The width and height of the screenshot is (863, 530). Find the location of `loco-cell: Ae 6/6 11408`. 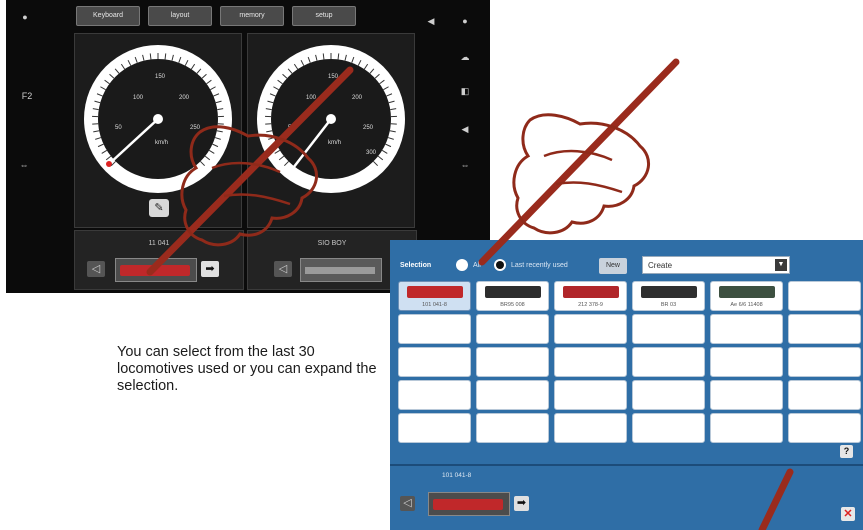

loco-cell: Ae 6/6 11408 is located at coordinates (746, 296).